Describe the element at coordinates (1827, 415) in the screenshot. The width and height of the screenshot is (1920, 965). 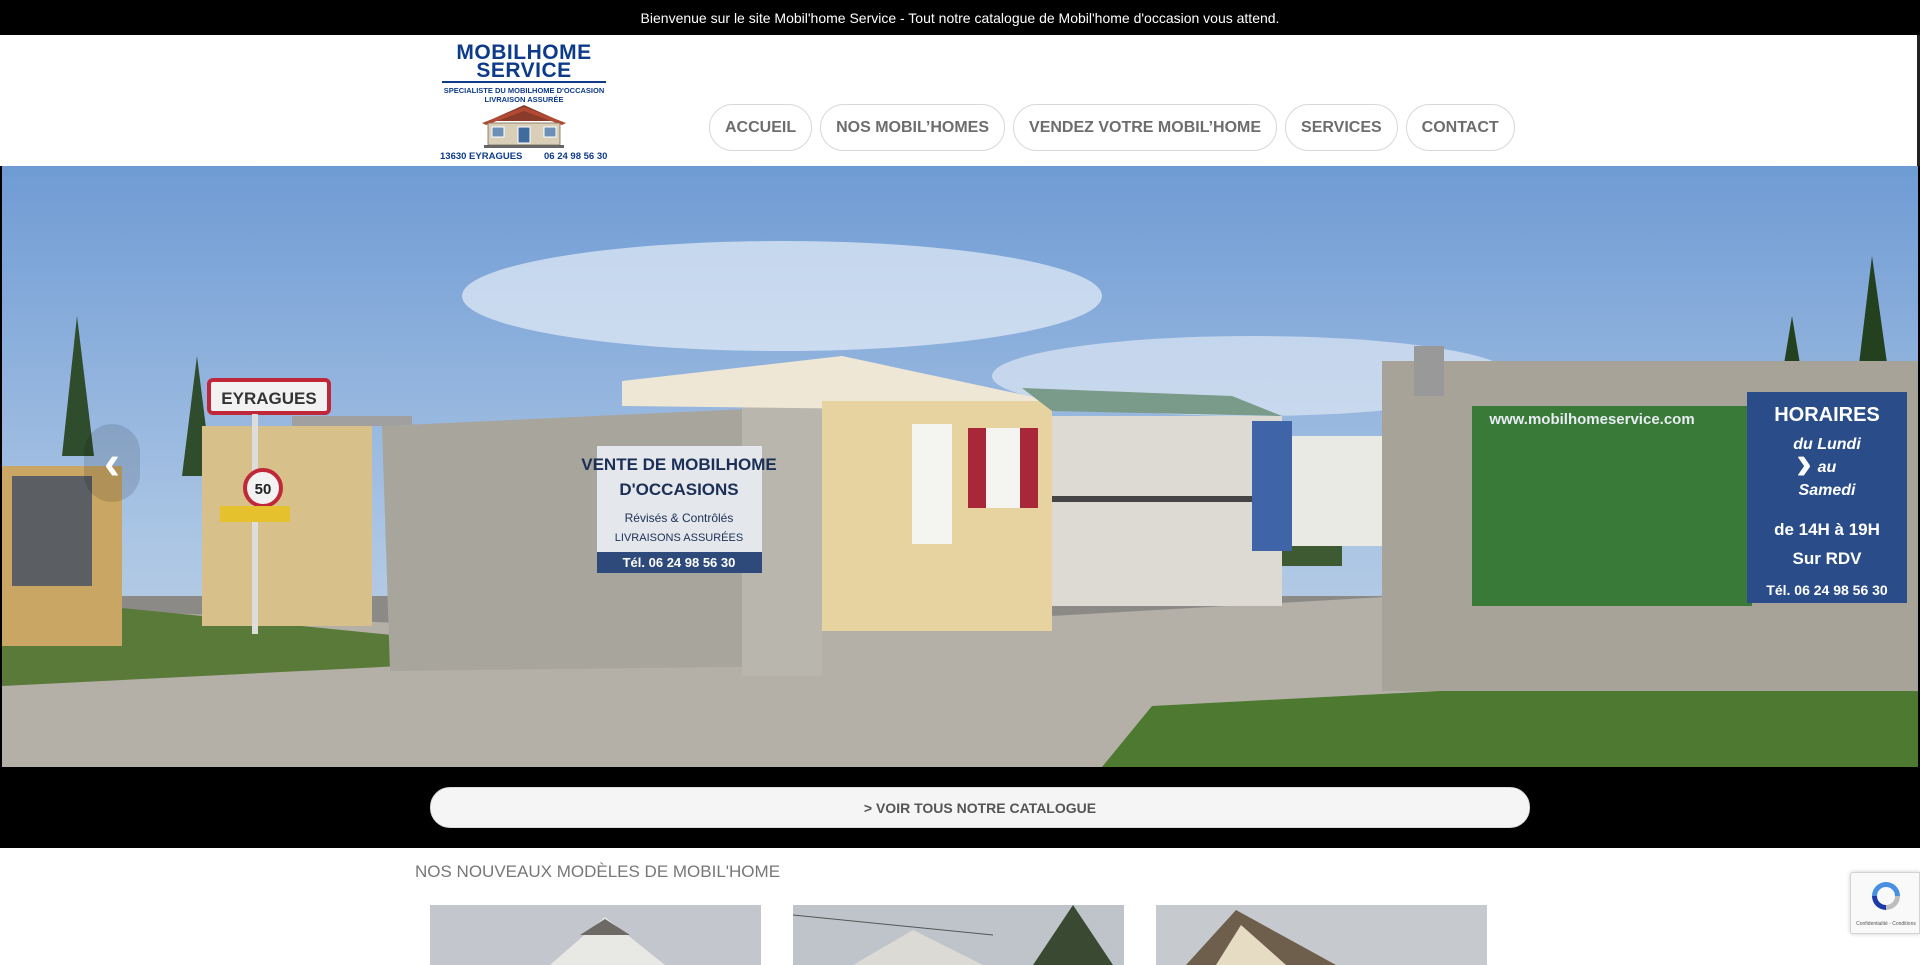
I see `banner-title: HORAIRES` at that location.